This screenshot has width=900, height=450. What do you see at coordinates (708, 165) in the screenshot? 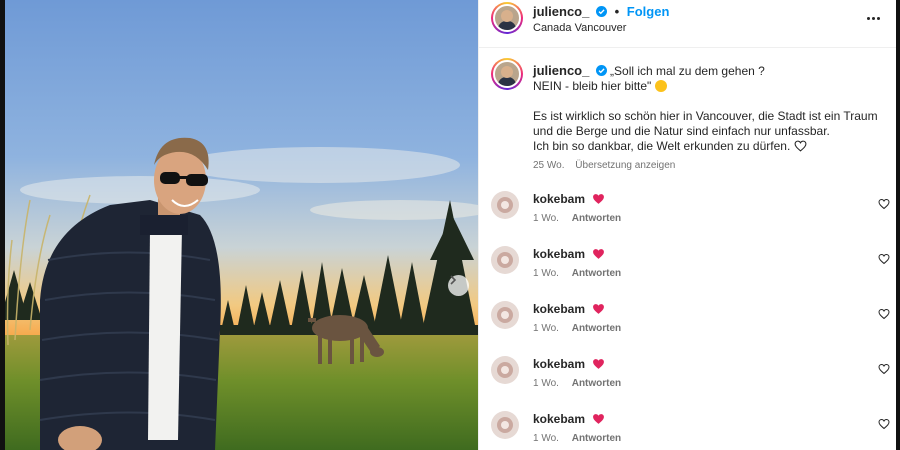
I see `caption-meta: 25 Wo. Übersetzung anzeigen` at bounding box center [708, 165].